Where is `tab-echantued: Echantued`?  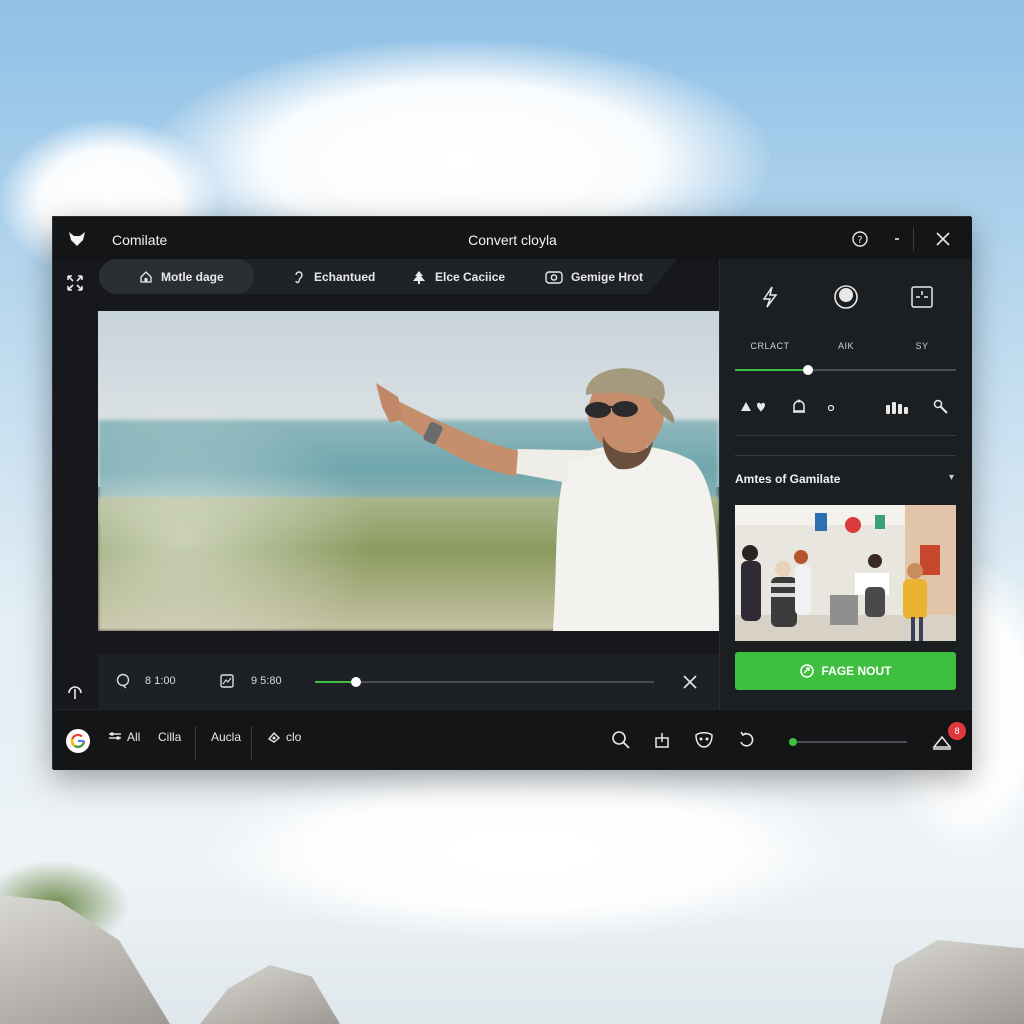 tab-echantued: Echantued is located at coordinates (333, 276).